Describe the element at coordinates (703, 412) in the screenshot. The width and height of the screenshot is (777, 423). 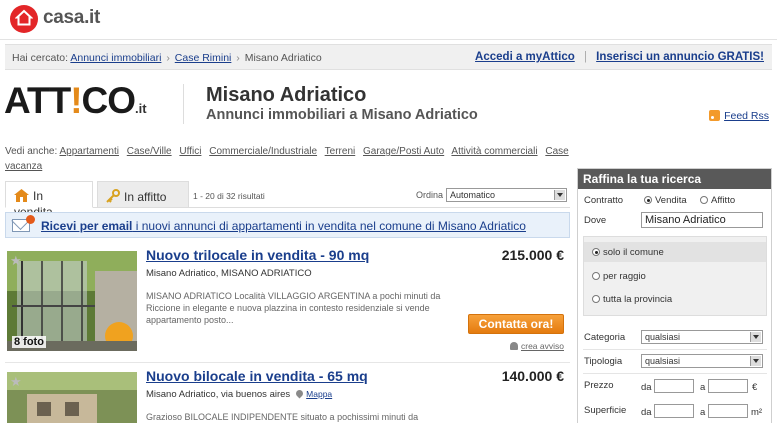
I see `superficie-a-label: a` at that location.